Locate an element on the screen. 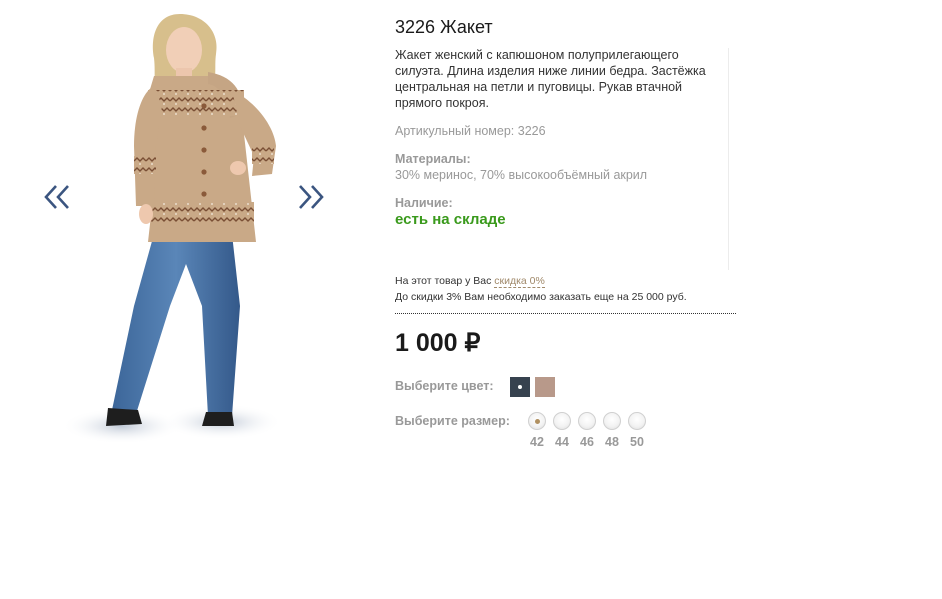 The width and height of the screenshot is (942, 599). size-option-46: 46 is located at coordinates (587, 430).